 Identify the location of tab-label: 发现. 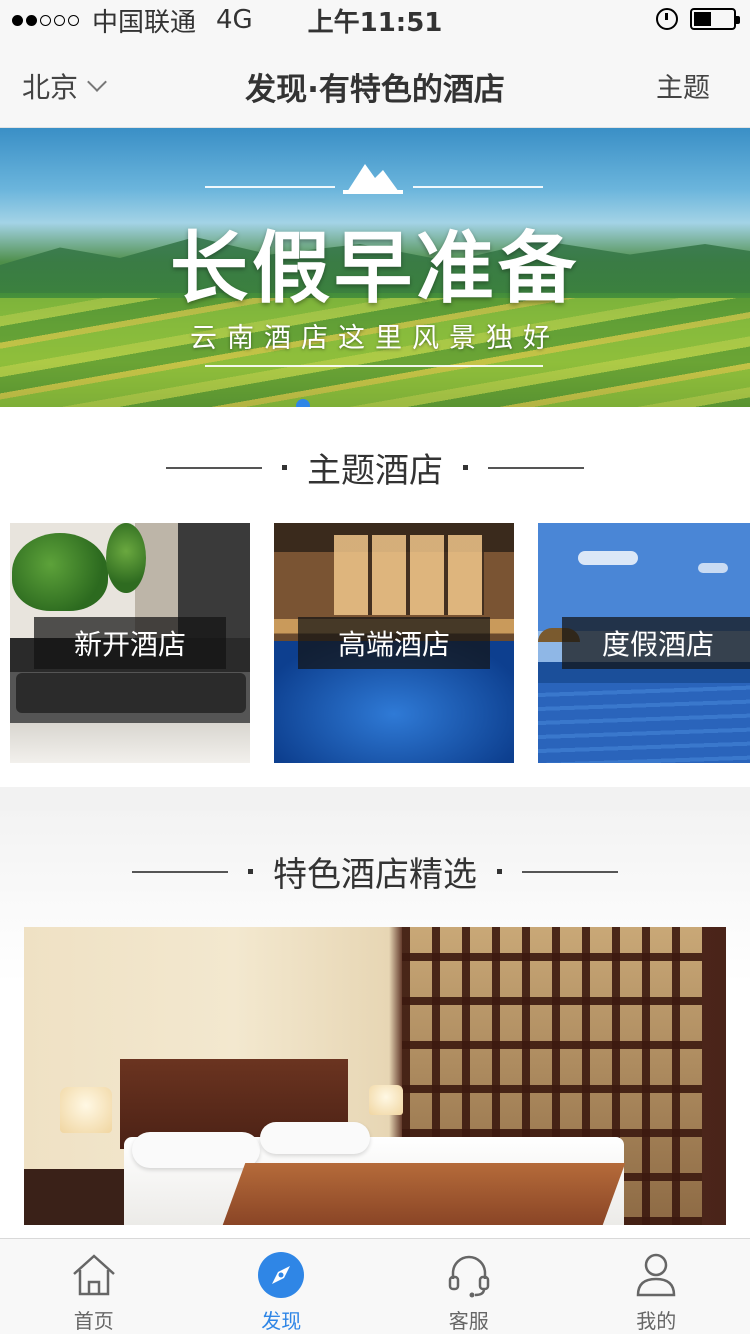
(281, 1321).